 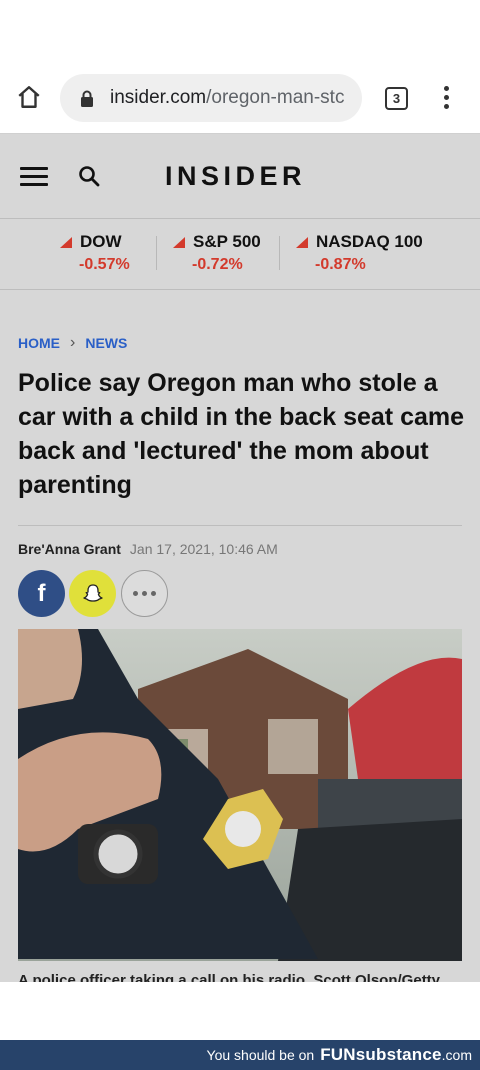 What do you see at coordinates (144, 593) in the screenshot?
I see `more-share-button` at bounding box center [144, 593].